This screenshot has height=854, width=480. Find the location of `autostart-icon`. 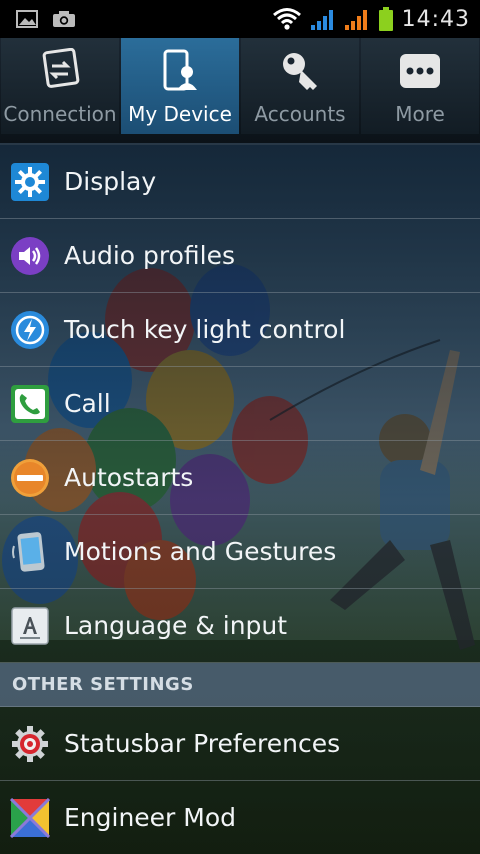

autostart-icon is located at coordinates (30, 477).